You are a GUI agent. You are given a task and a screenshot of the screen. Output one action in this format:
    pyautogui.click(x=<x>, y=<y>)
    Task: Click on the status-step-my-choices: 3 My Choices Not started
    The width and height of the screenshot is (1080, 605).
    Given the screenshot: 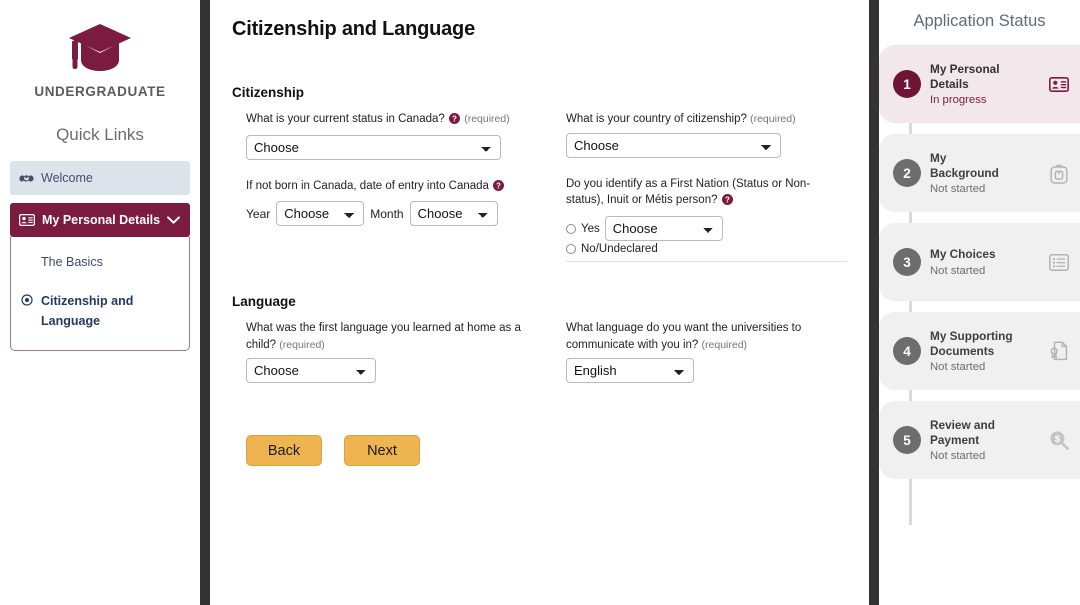 What is the action you would take?
    pyautogui.click(x=979, y=262)
    